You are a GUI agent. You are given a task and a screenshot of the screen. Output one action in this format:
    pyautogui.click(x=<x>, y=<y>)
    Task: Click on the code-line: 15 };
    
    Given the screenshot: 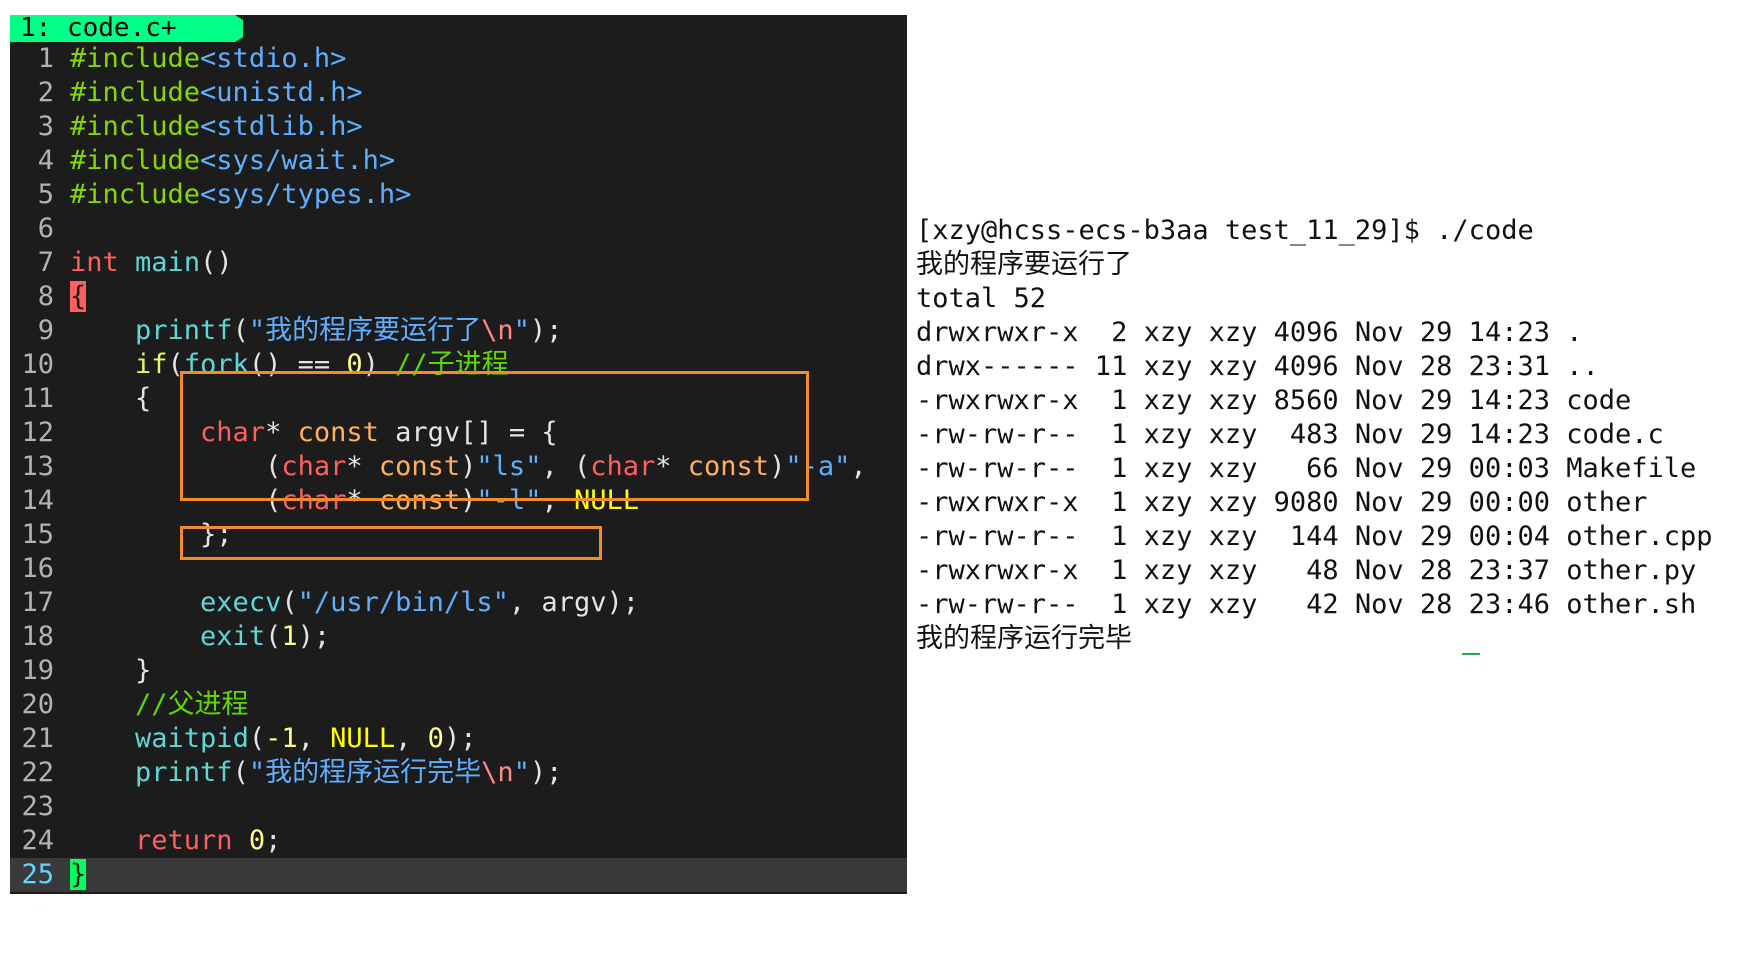 What is the action you would take?
    pyautogui.click(x=458, y=535)
    